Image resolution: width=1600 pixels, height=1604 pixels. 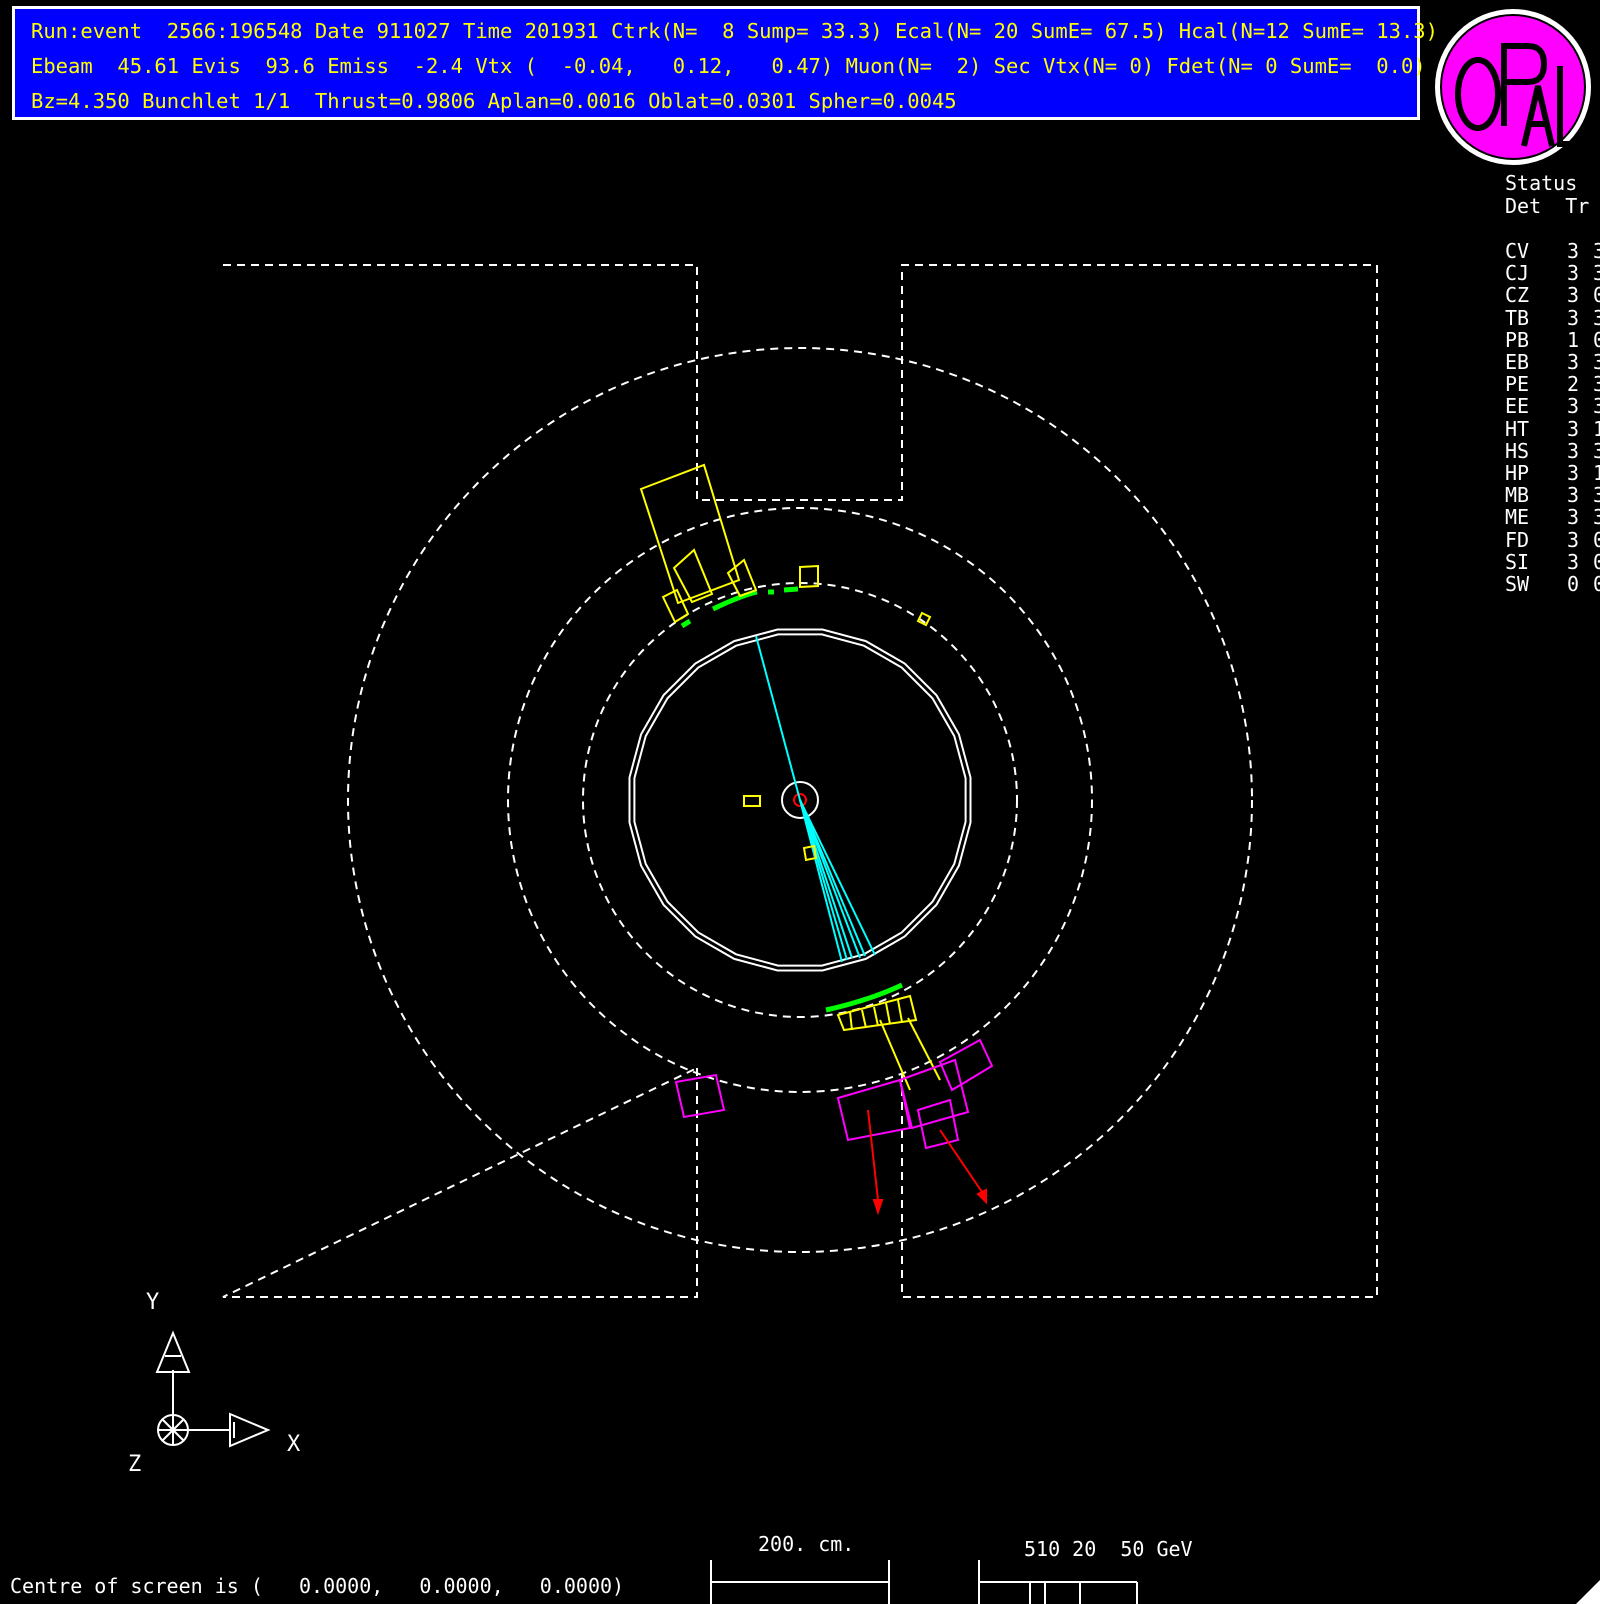 What do you see at coordinates (294, 1444) in the screenshot?
I see `axis-label-x: X` at bounding box center [294, 1444].